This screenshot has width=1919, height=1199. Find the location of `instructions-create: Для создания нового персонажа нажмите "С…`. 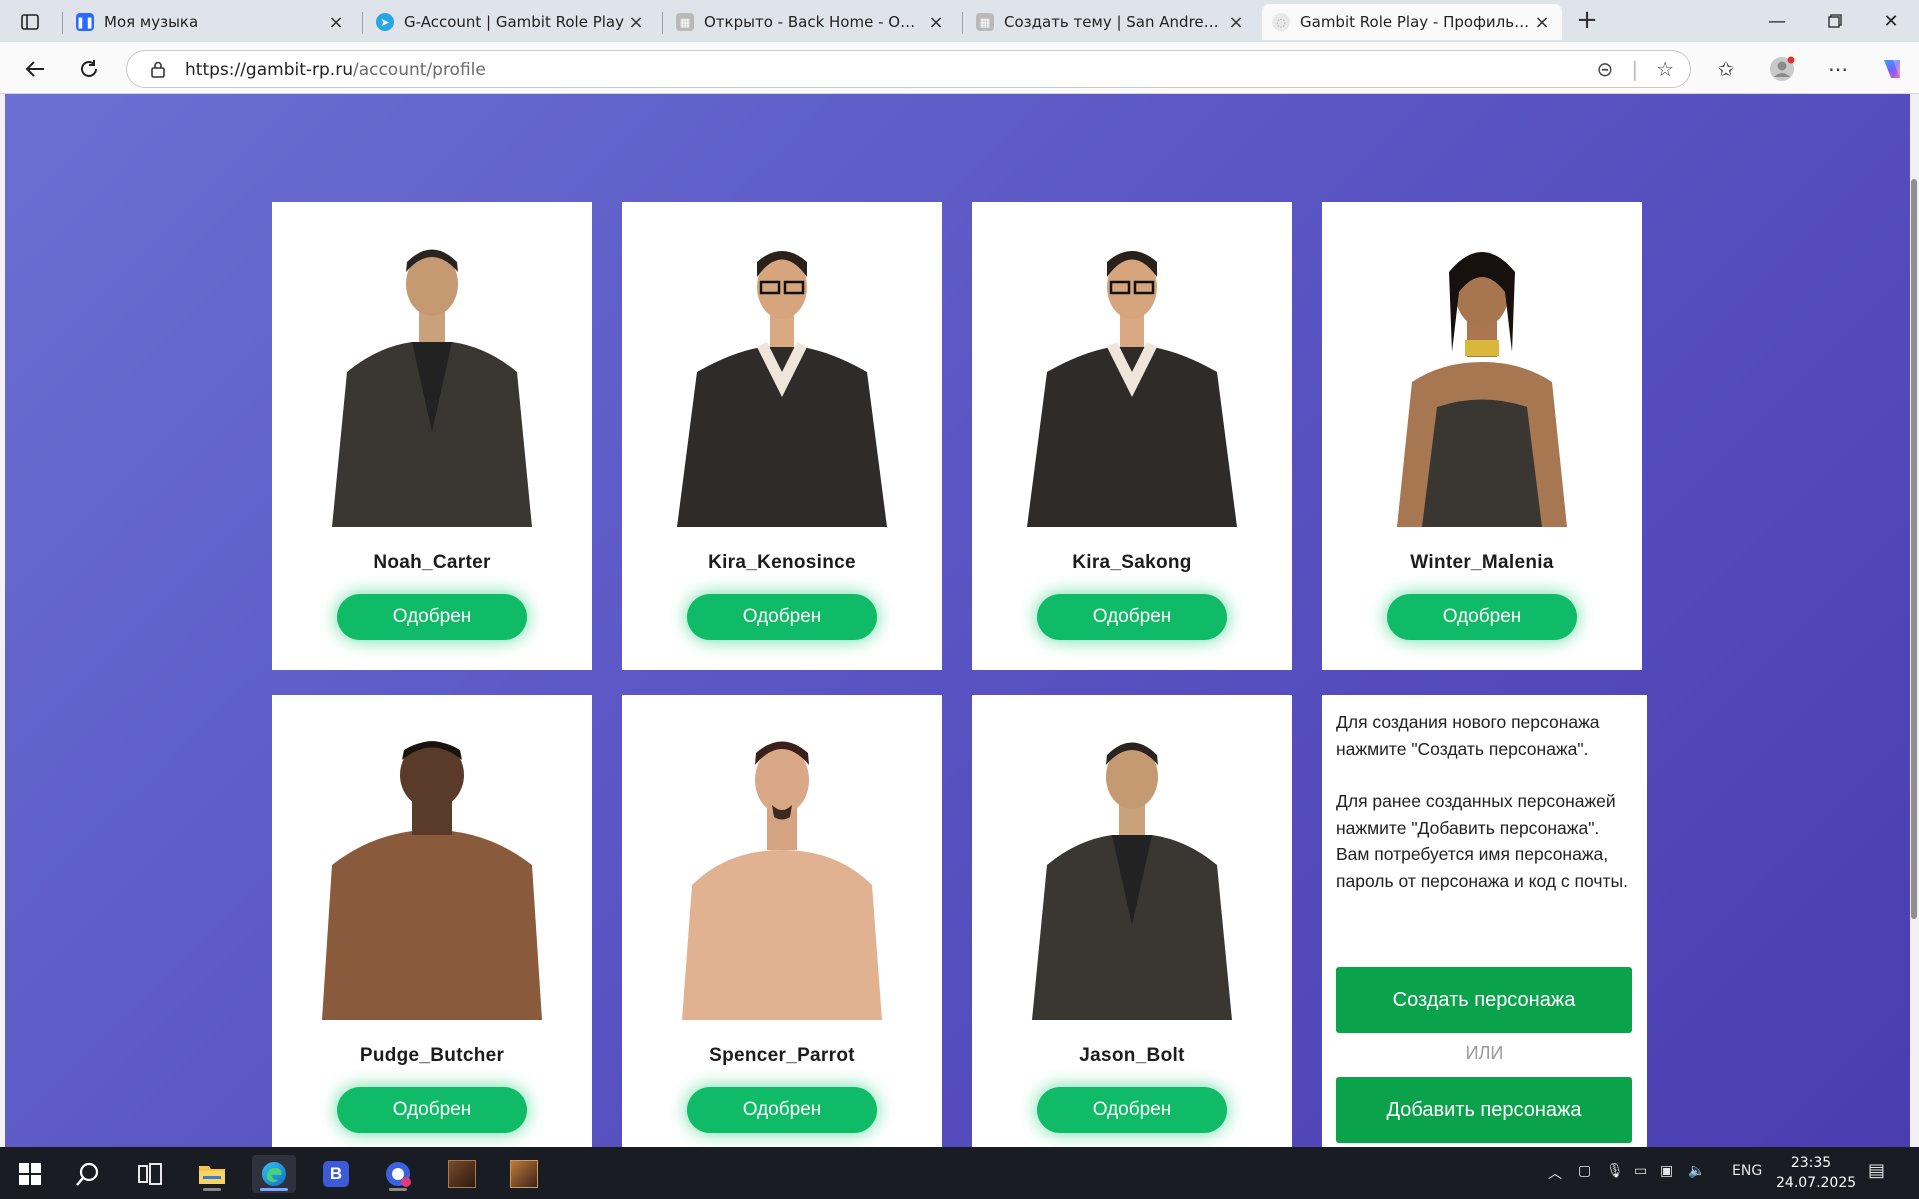

instructions-create: Для создания нового персонажа нажмите "С… is located at coordinates (1468, 735).